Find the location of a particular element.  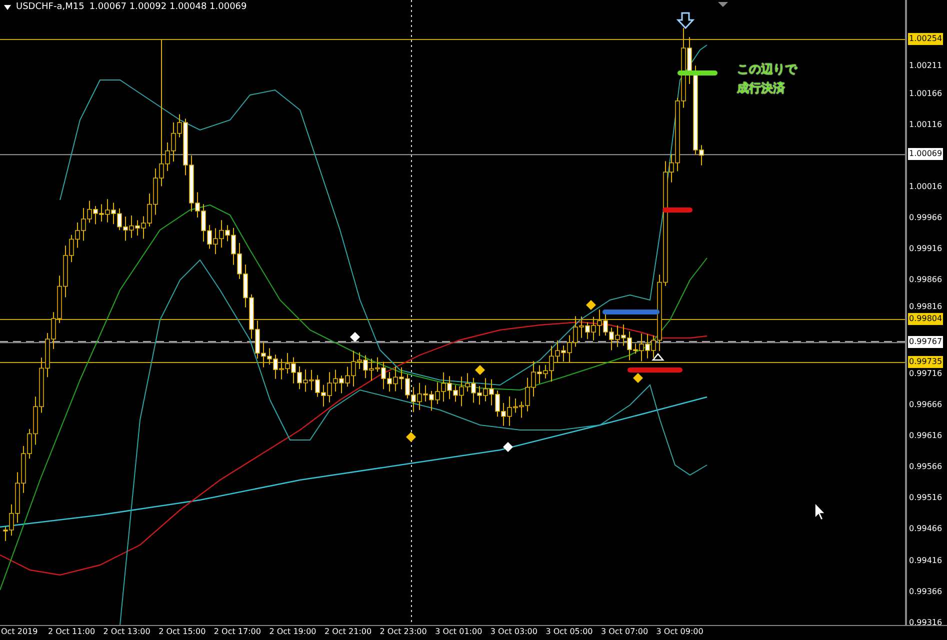

price-label: 1.00069 is located at coordinates (926, 154).